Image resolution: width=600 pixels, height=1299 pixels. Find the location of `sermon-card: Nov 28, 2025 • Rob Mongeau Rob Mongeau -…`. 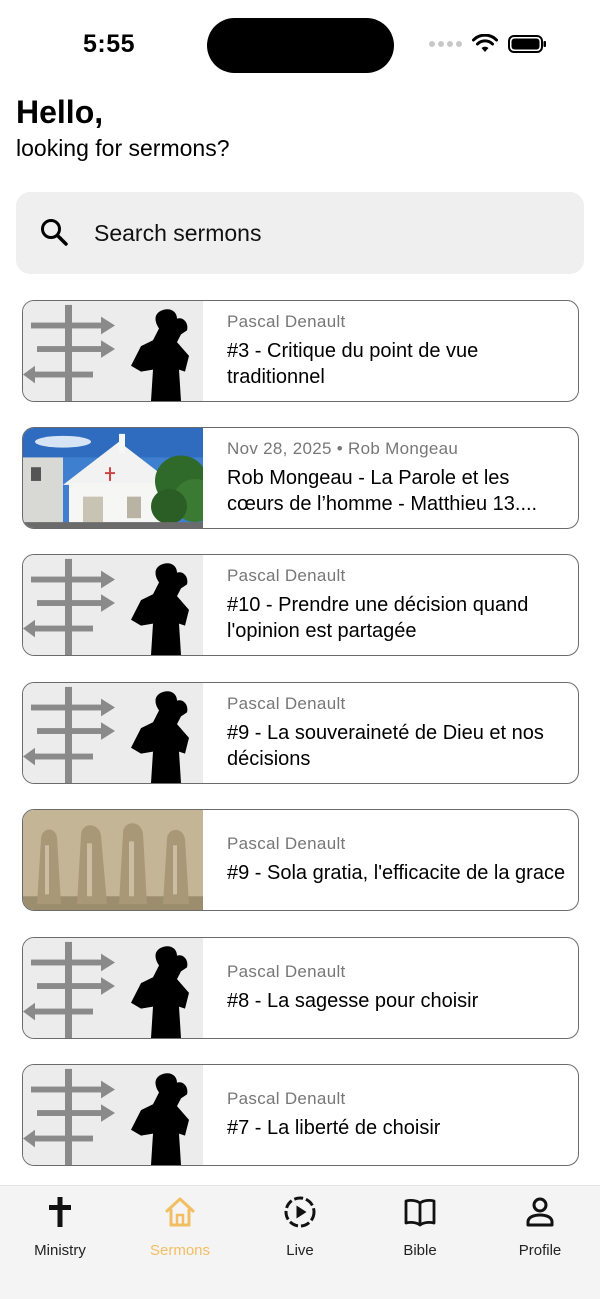

sermon-card: Nov 28, 2025 • Rob Mongeau Rob Mongeau -… is located at coordinates (300, 478).